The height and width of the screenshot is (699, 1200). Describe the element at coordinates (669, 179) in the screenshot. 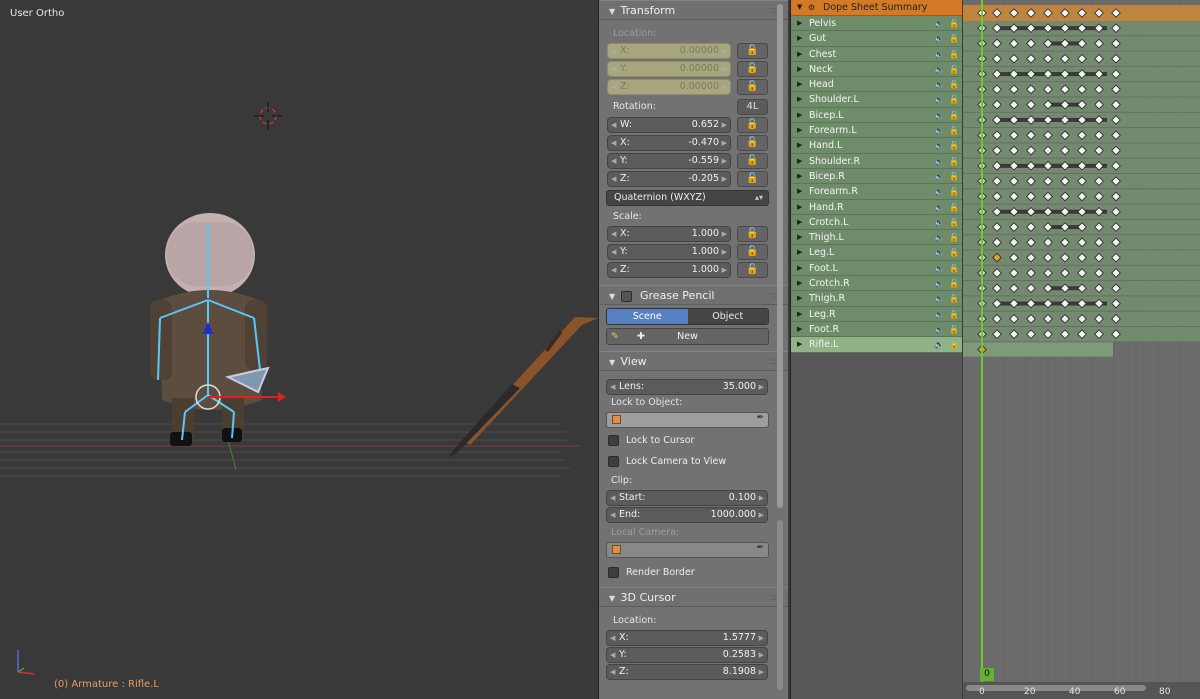

I see `rotation-z-field: ◀ Z: -0.205 ▶` at that location.